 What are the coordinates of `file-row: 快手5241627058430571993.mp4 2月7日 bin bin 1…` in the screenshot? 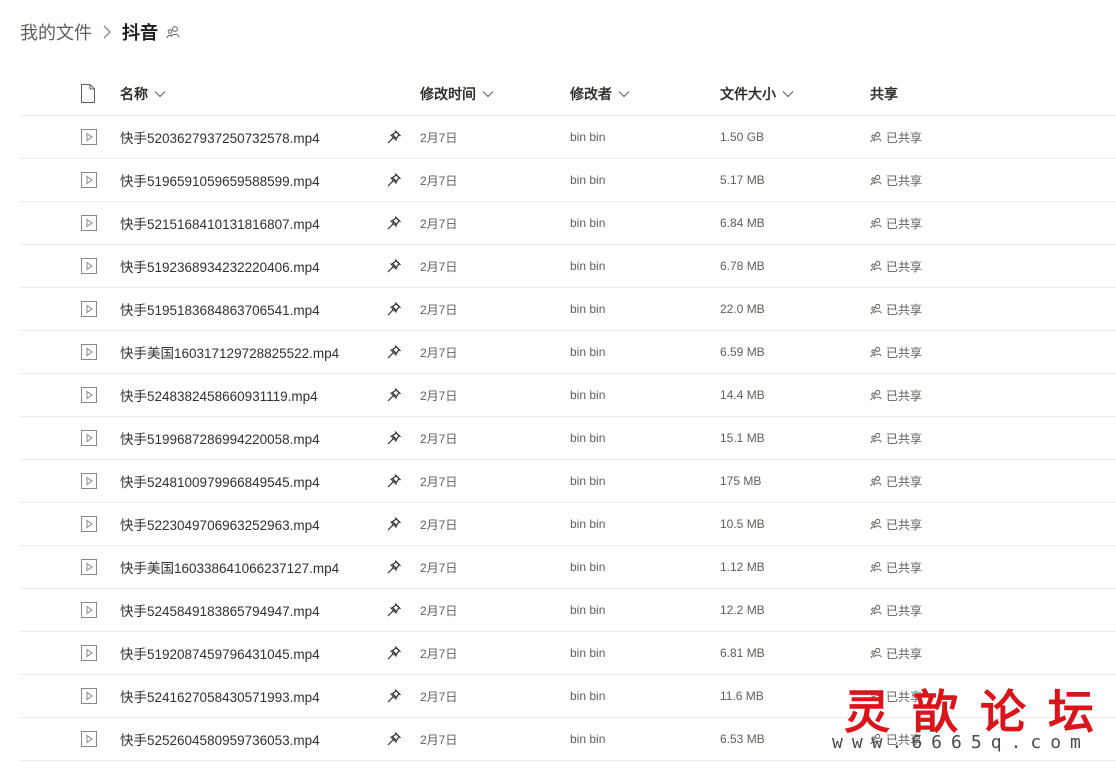 It's located at (568, 696).